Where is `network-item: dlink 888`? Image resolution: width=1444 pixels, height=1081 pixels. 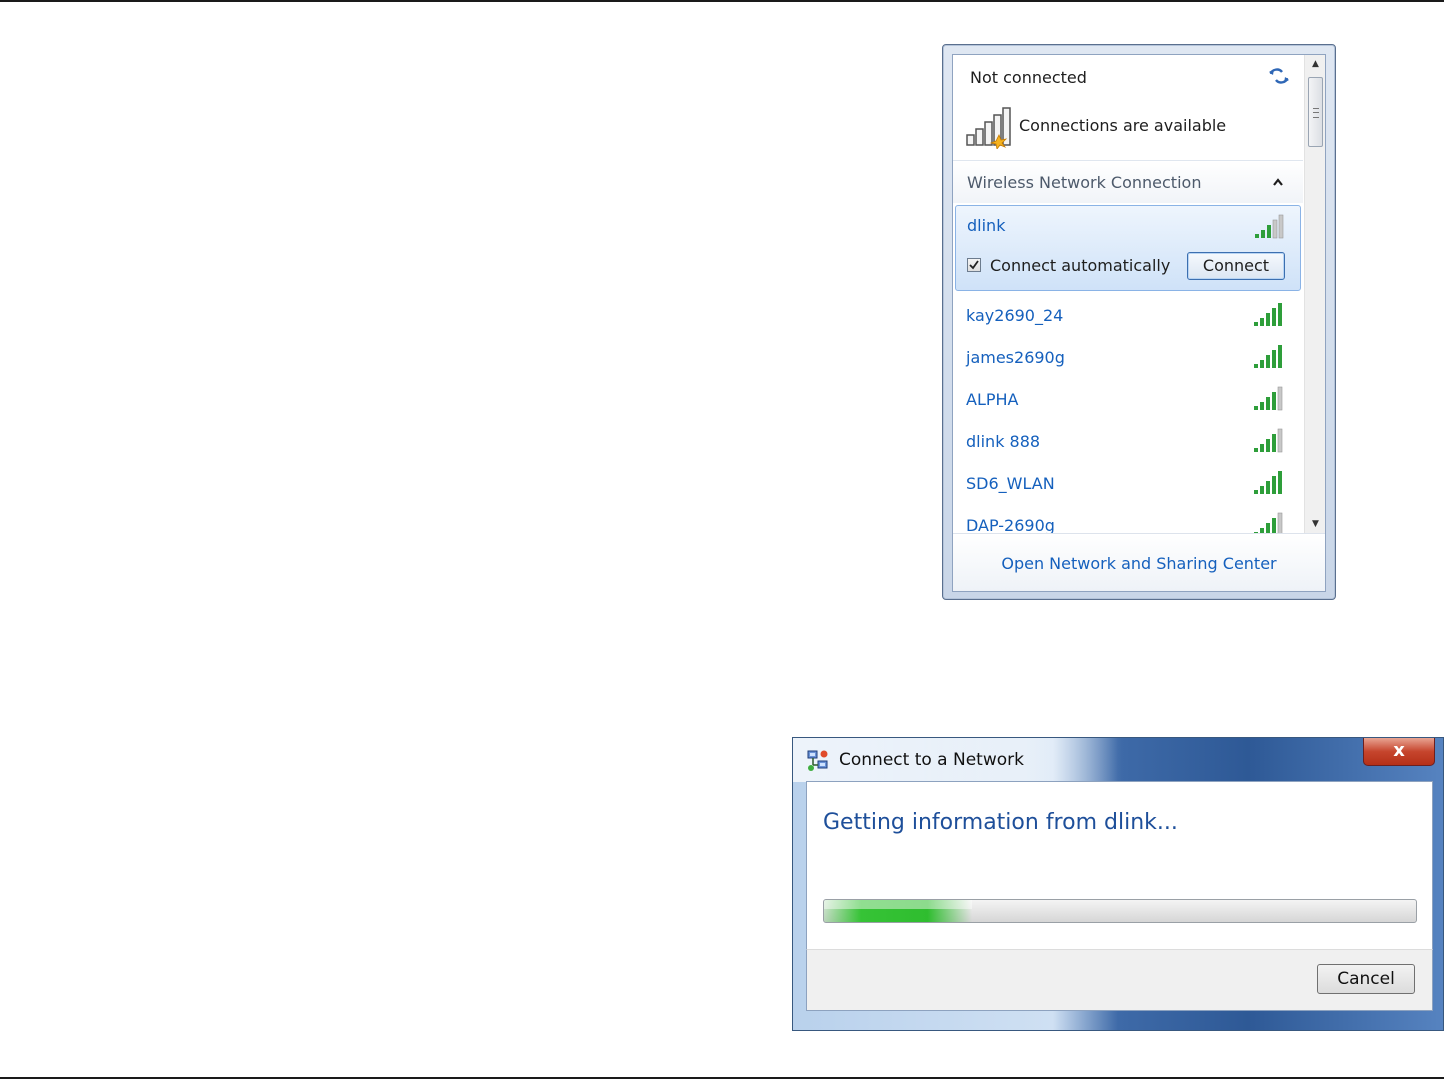 network-item: dlink 888 is located at coordinates (1128, 443).